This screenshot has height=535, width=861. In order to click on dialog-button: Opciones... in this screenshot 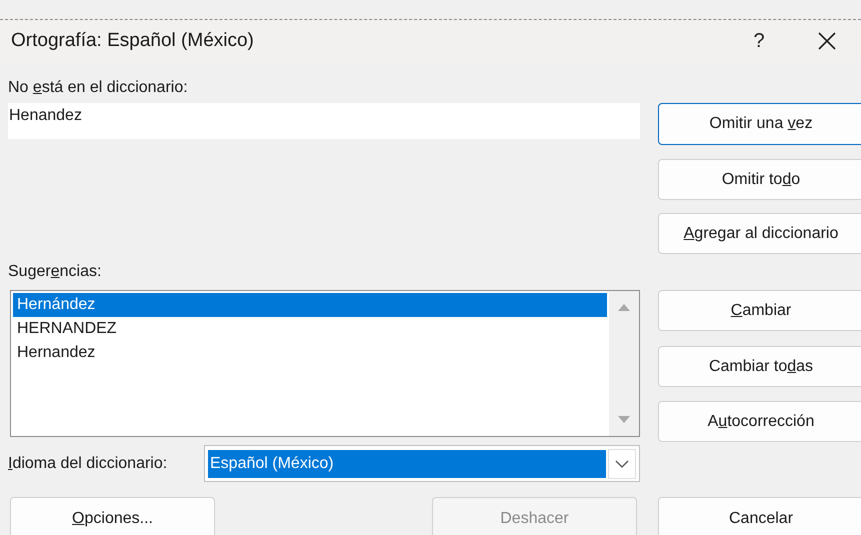, I will do `click(112, 516)`.